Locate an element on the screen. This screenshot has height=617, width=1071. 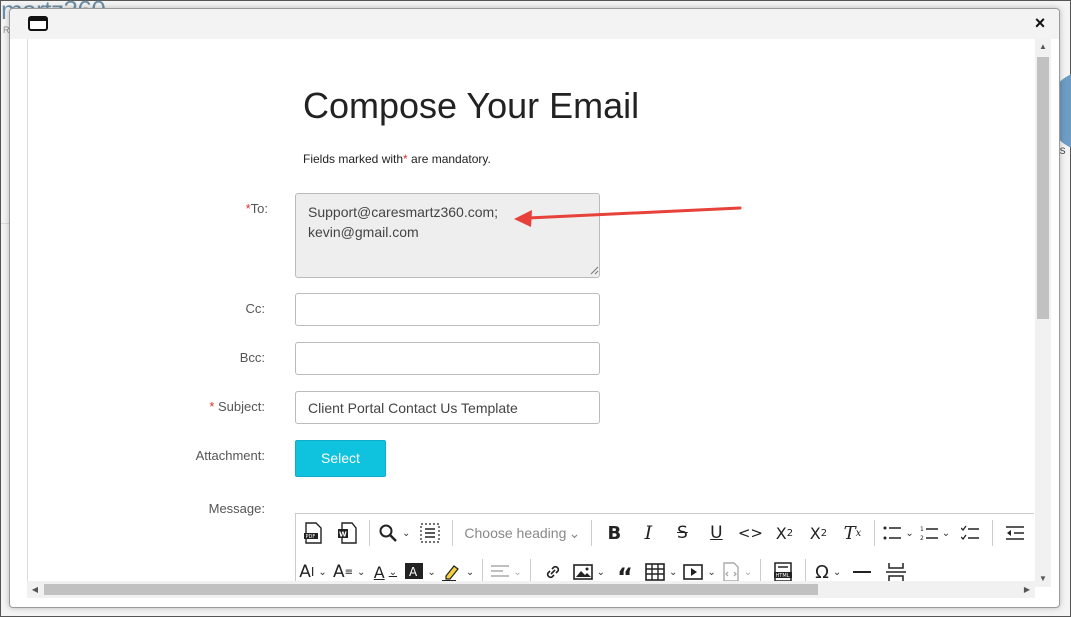
bcc-field is located at coordinates (447, 358).